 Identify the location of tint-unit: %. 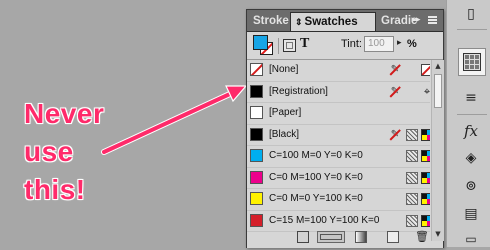
(412, 44).